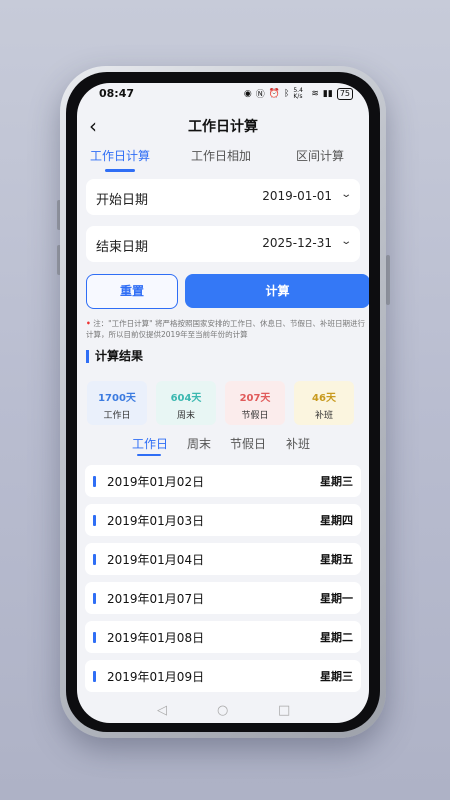  I want to click on nav-home-icon: ○, so click(222, 710).